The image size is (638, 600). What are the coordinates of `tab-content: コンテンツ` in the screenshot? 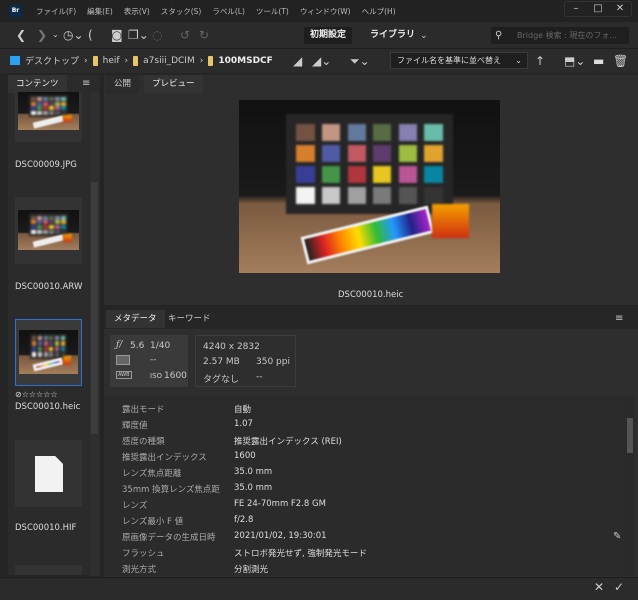 It's located at (37, 84).